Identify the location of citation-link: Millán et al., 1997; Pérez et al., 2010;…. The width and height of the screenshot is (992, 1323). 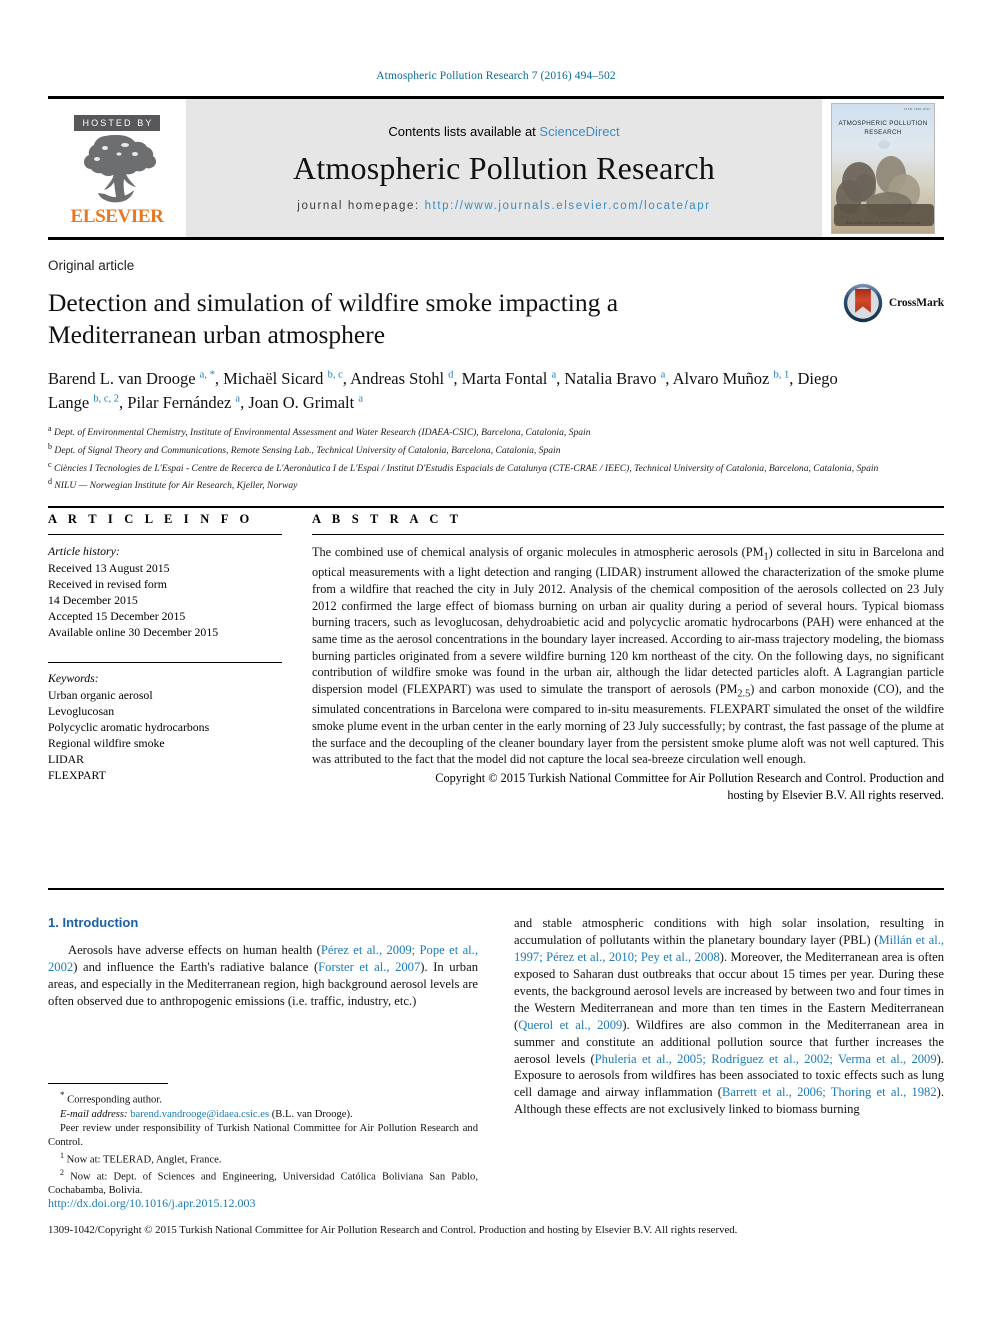
(729, 948).